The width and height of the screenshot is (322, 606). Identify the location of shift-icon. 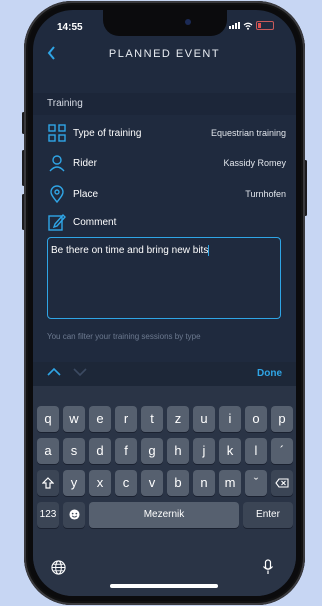
(48, 483).